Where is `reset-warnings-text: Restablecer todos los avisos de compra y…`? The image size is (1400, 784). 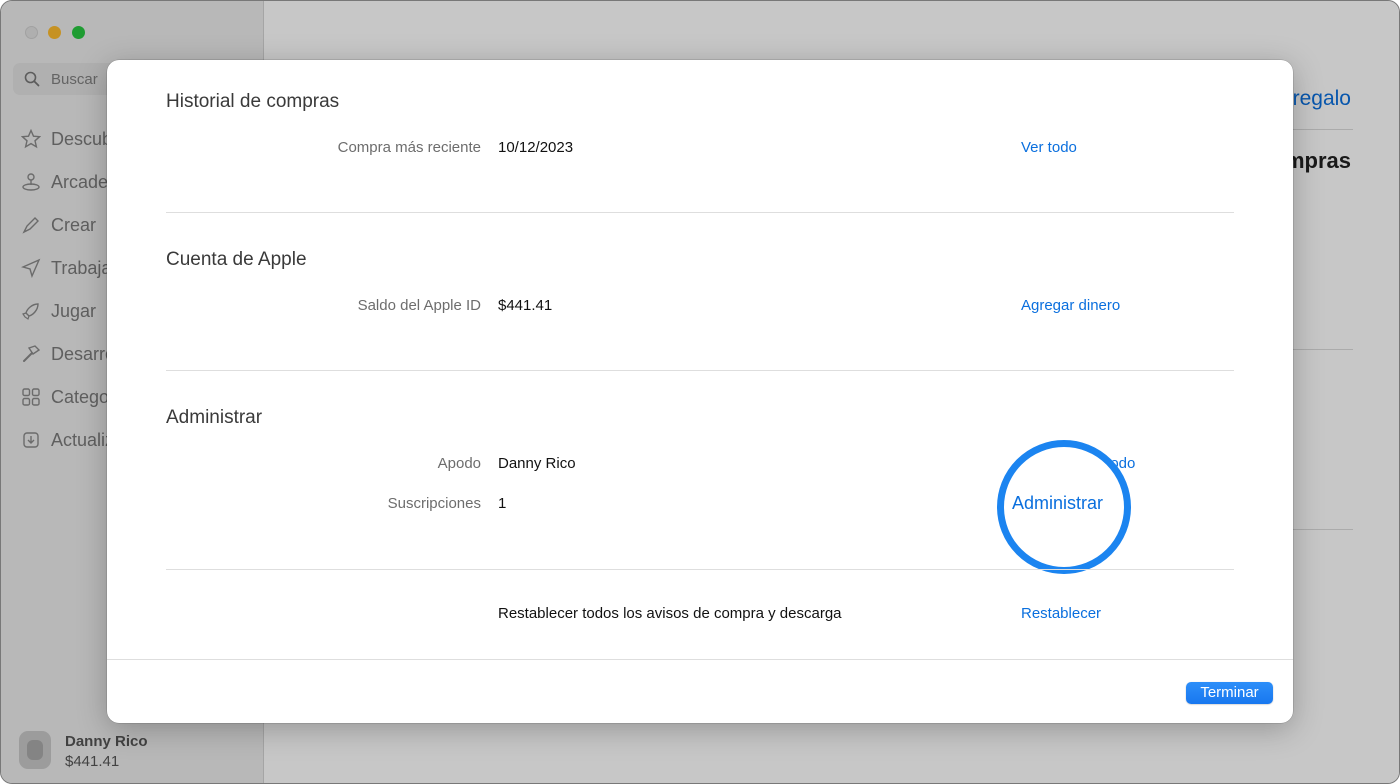
reset-warnings-text: Restablecer todos los avisos de compra y… is located at coordinates (670, 613).